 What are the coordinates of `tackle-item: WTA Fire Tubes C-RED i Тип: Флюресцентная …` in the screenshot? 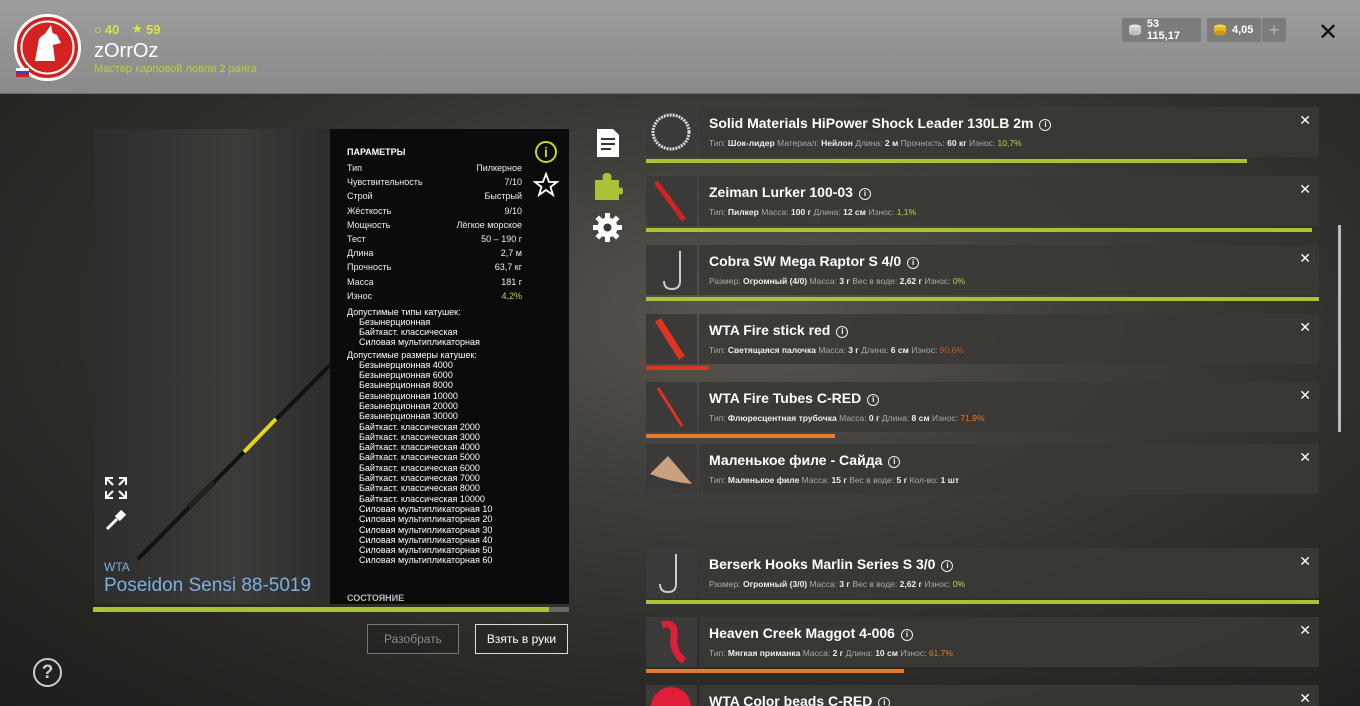 It's located at (982, 410).